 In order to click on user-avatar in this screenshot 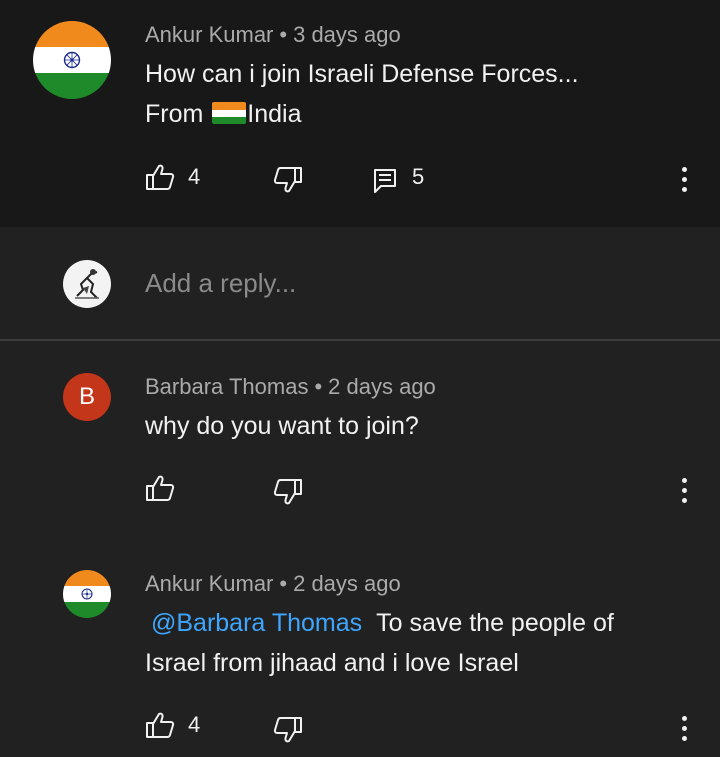, I will do `click(87, 284)`.